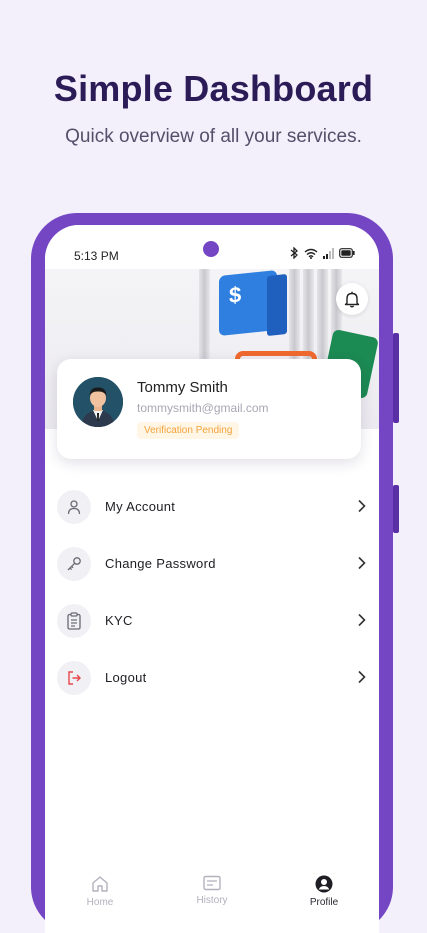 The width and height of the screenshot is (427, 933). Describe the element at coordinates (74, 678) in the screenshot. I see `logout-icon` at that location.